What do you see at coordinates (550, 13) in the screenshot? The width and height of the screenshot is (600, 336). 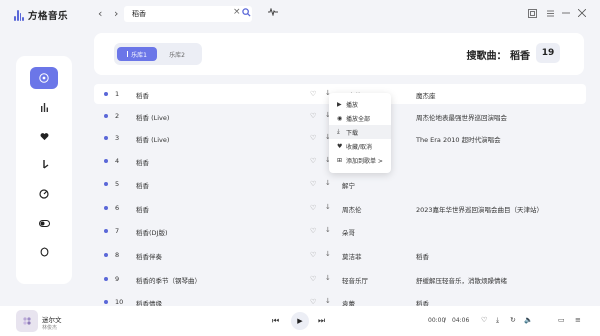 I see `settings-icon` at bounding box center [550, 13].